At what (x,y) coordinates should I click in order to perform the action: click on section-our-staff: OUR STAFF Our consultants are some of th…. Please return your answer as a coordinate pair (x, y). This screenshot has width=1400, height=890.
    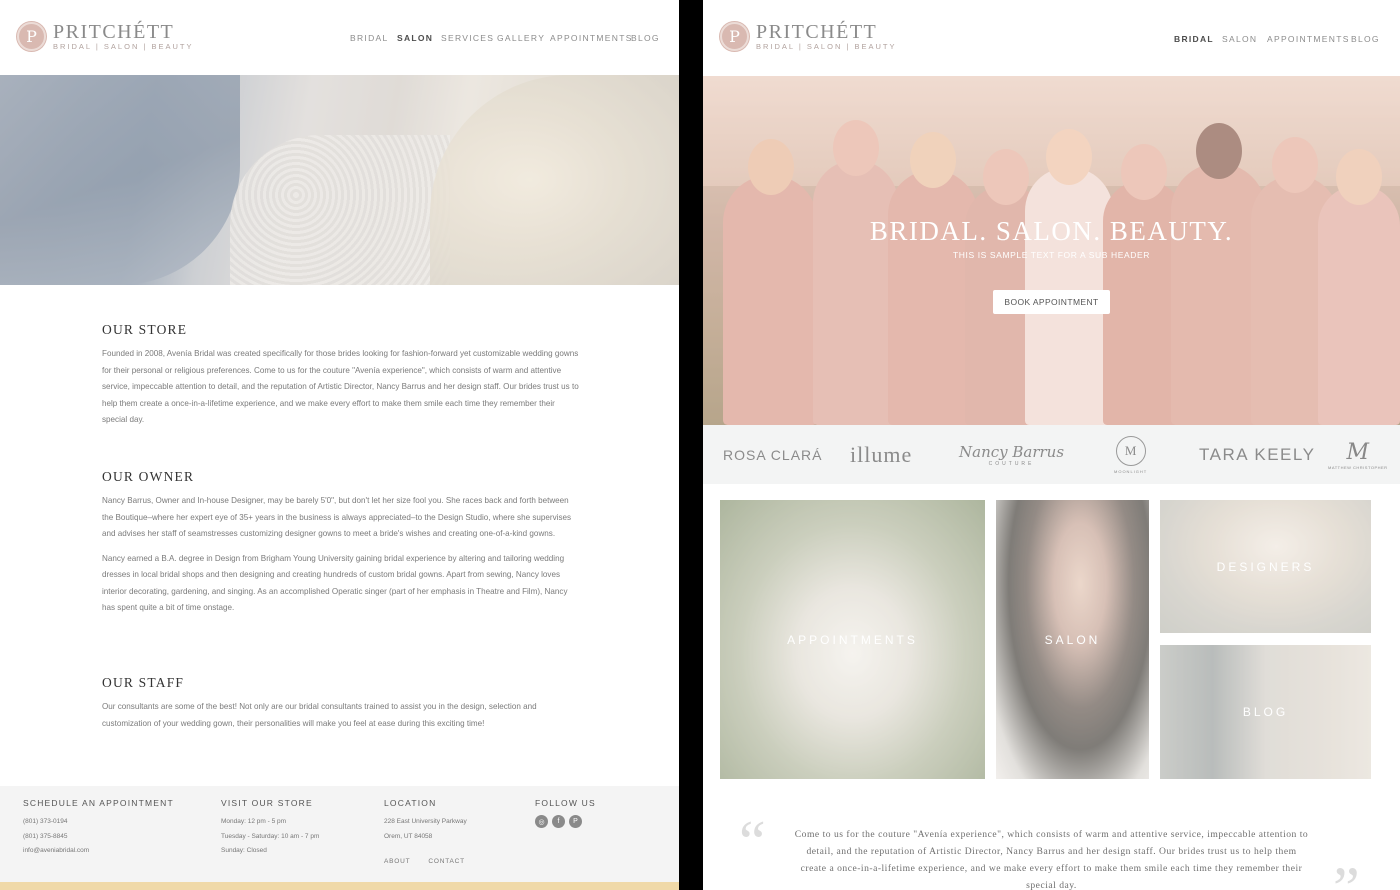
    Looking at the image, I should click on (341, 703).